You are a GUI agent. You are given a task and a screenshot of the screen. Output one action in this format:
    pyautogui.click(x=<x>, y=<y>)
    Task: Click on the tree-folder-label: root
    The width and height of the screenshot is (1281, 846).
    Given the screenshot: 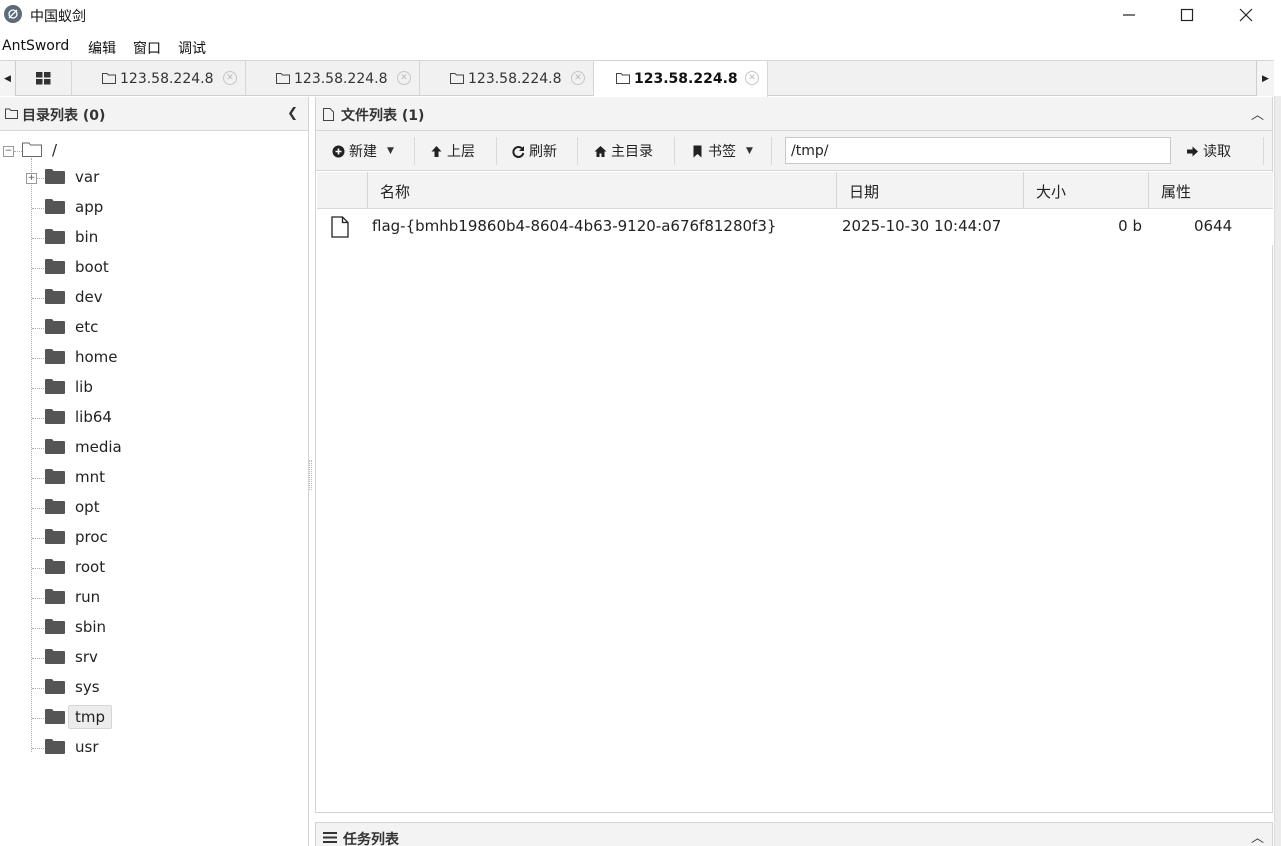 What is the action you would take?
    pyautogui.click(x=90, y=567)
    